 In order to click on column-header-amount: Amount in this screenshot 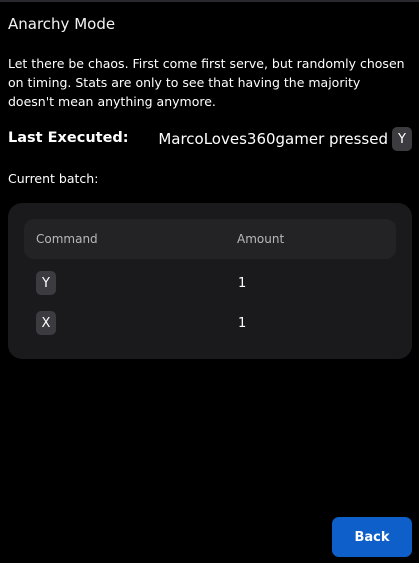, I will do `click(261, 239)`.